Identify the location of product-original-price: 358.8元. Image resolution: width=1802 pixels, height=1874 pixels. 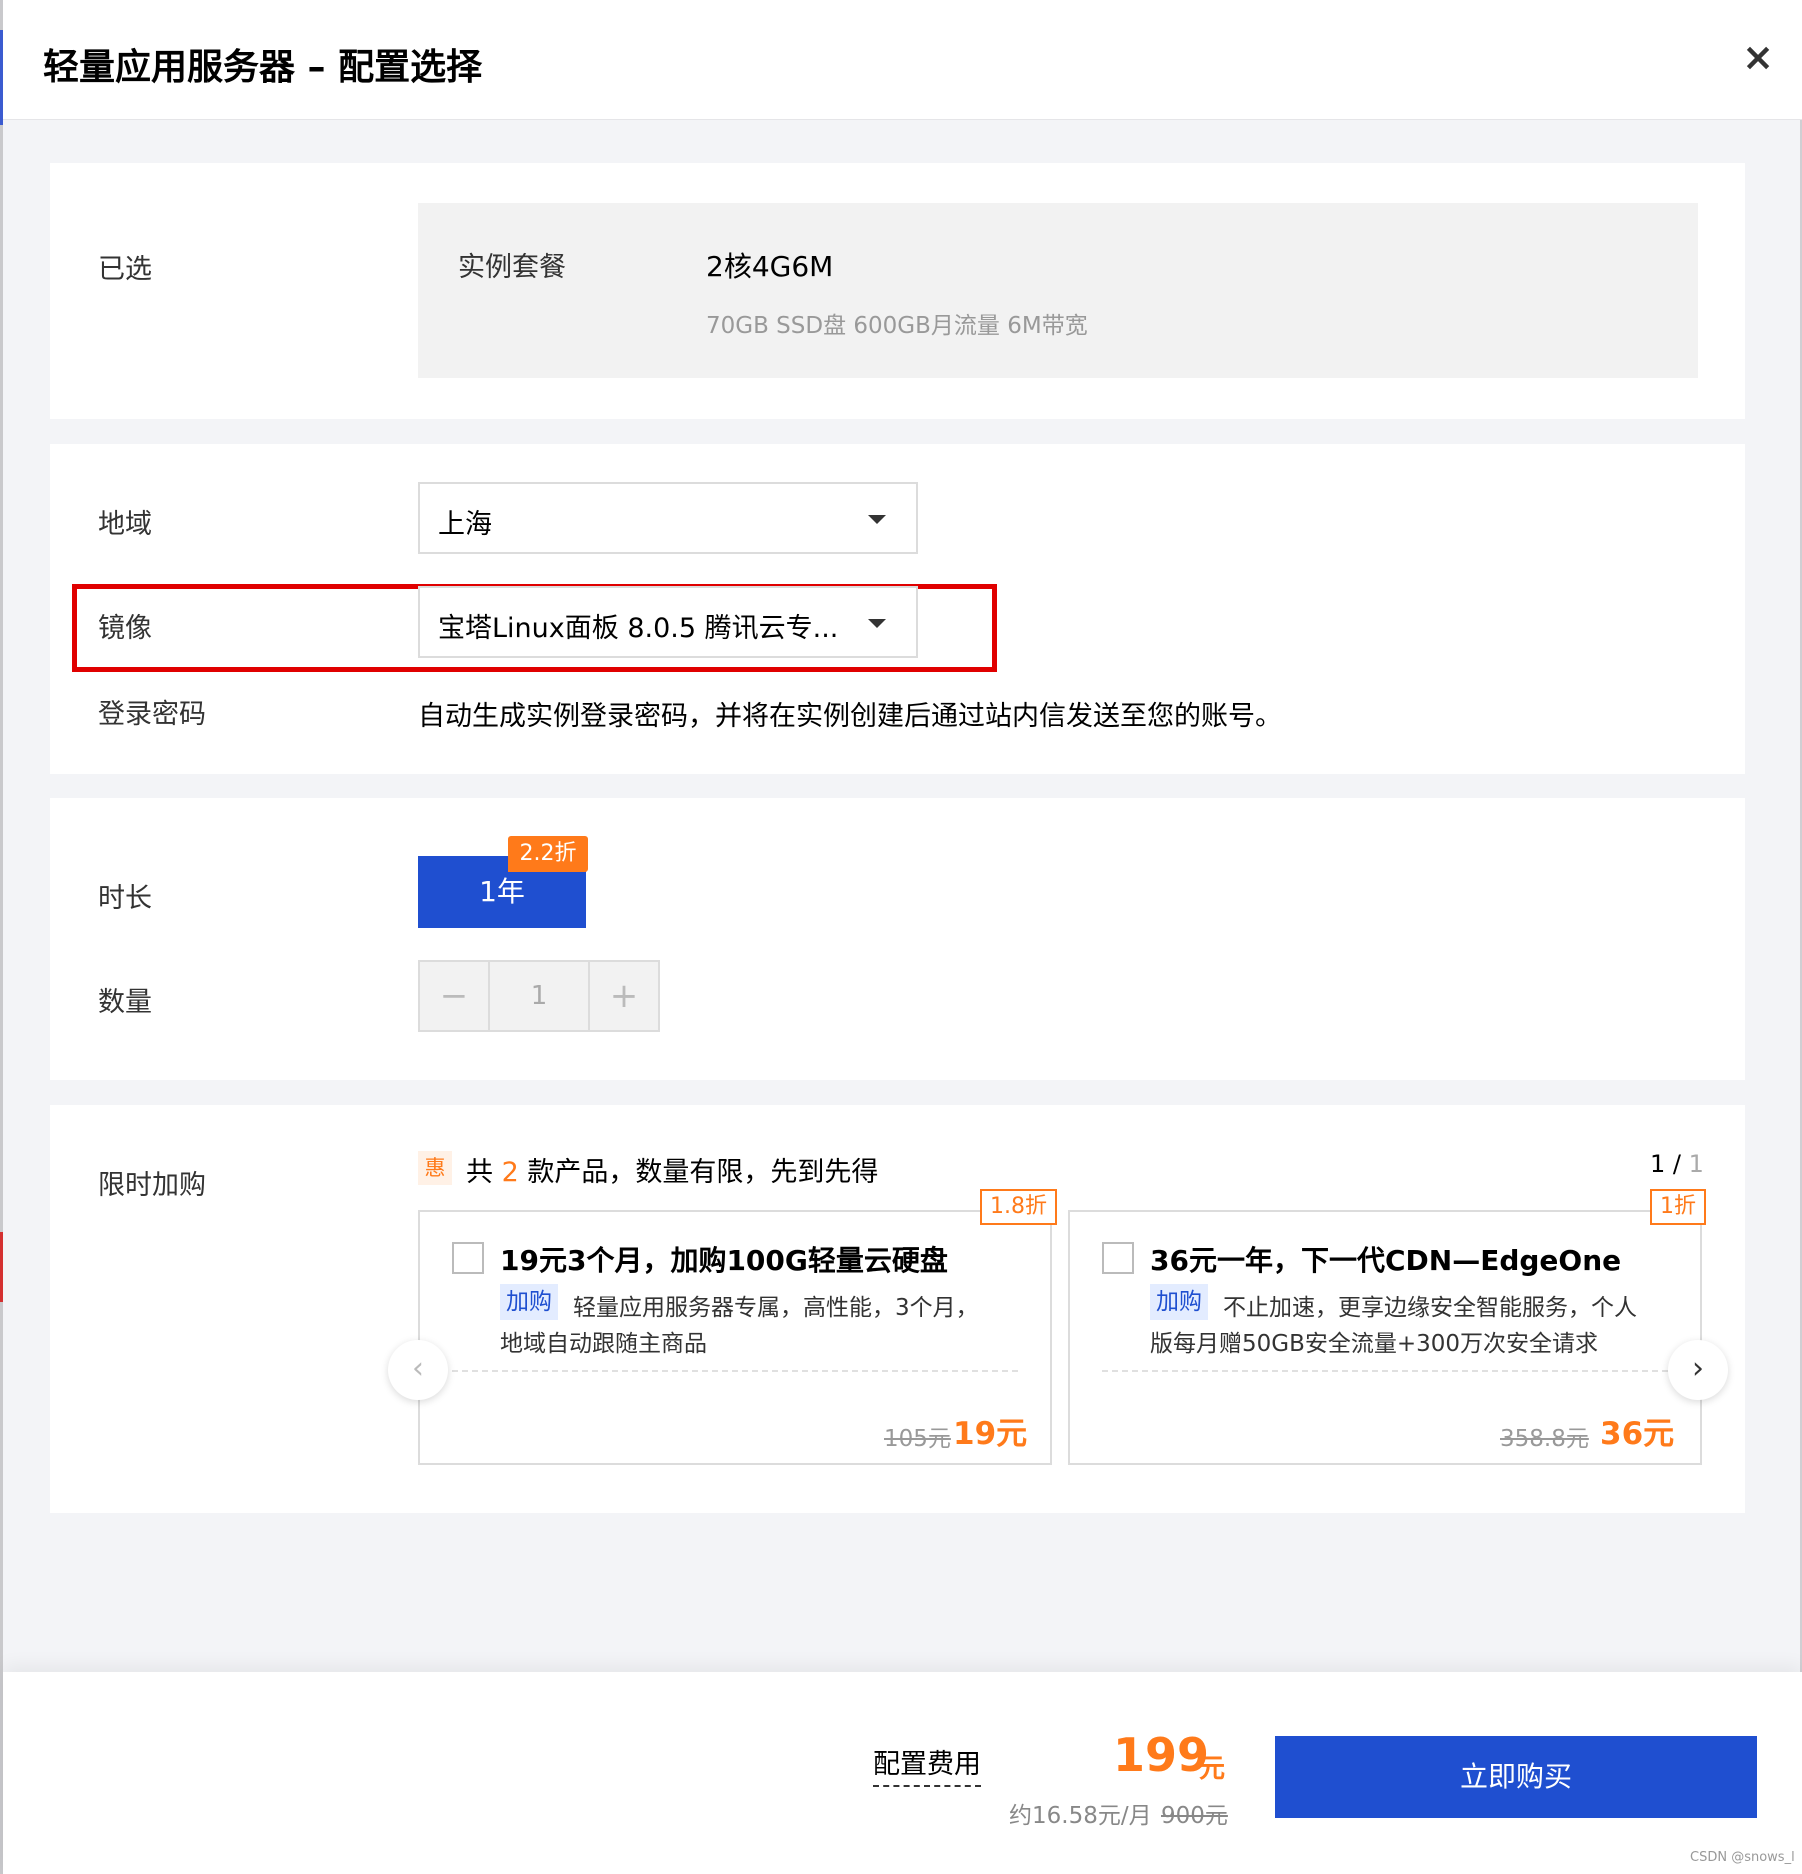
(1544, 1439).